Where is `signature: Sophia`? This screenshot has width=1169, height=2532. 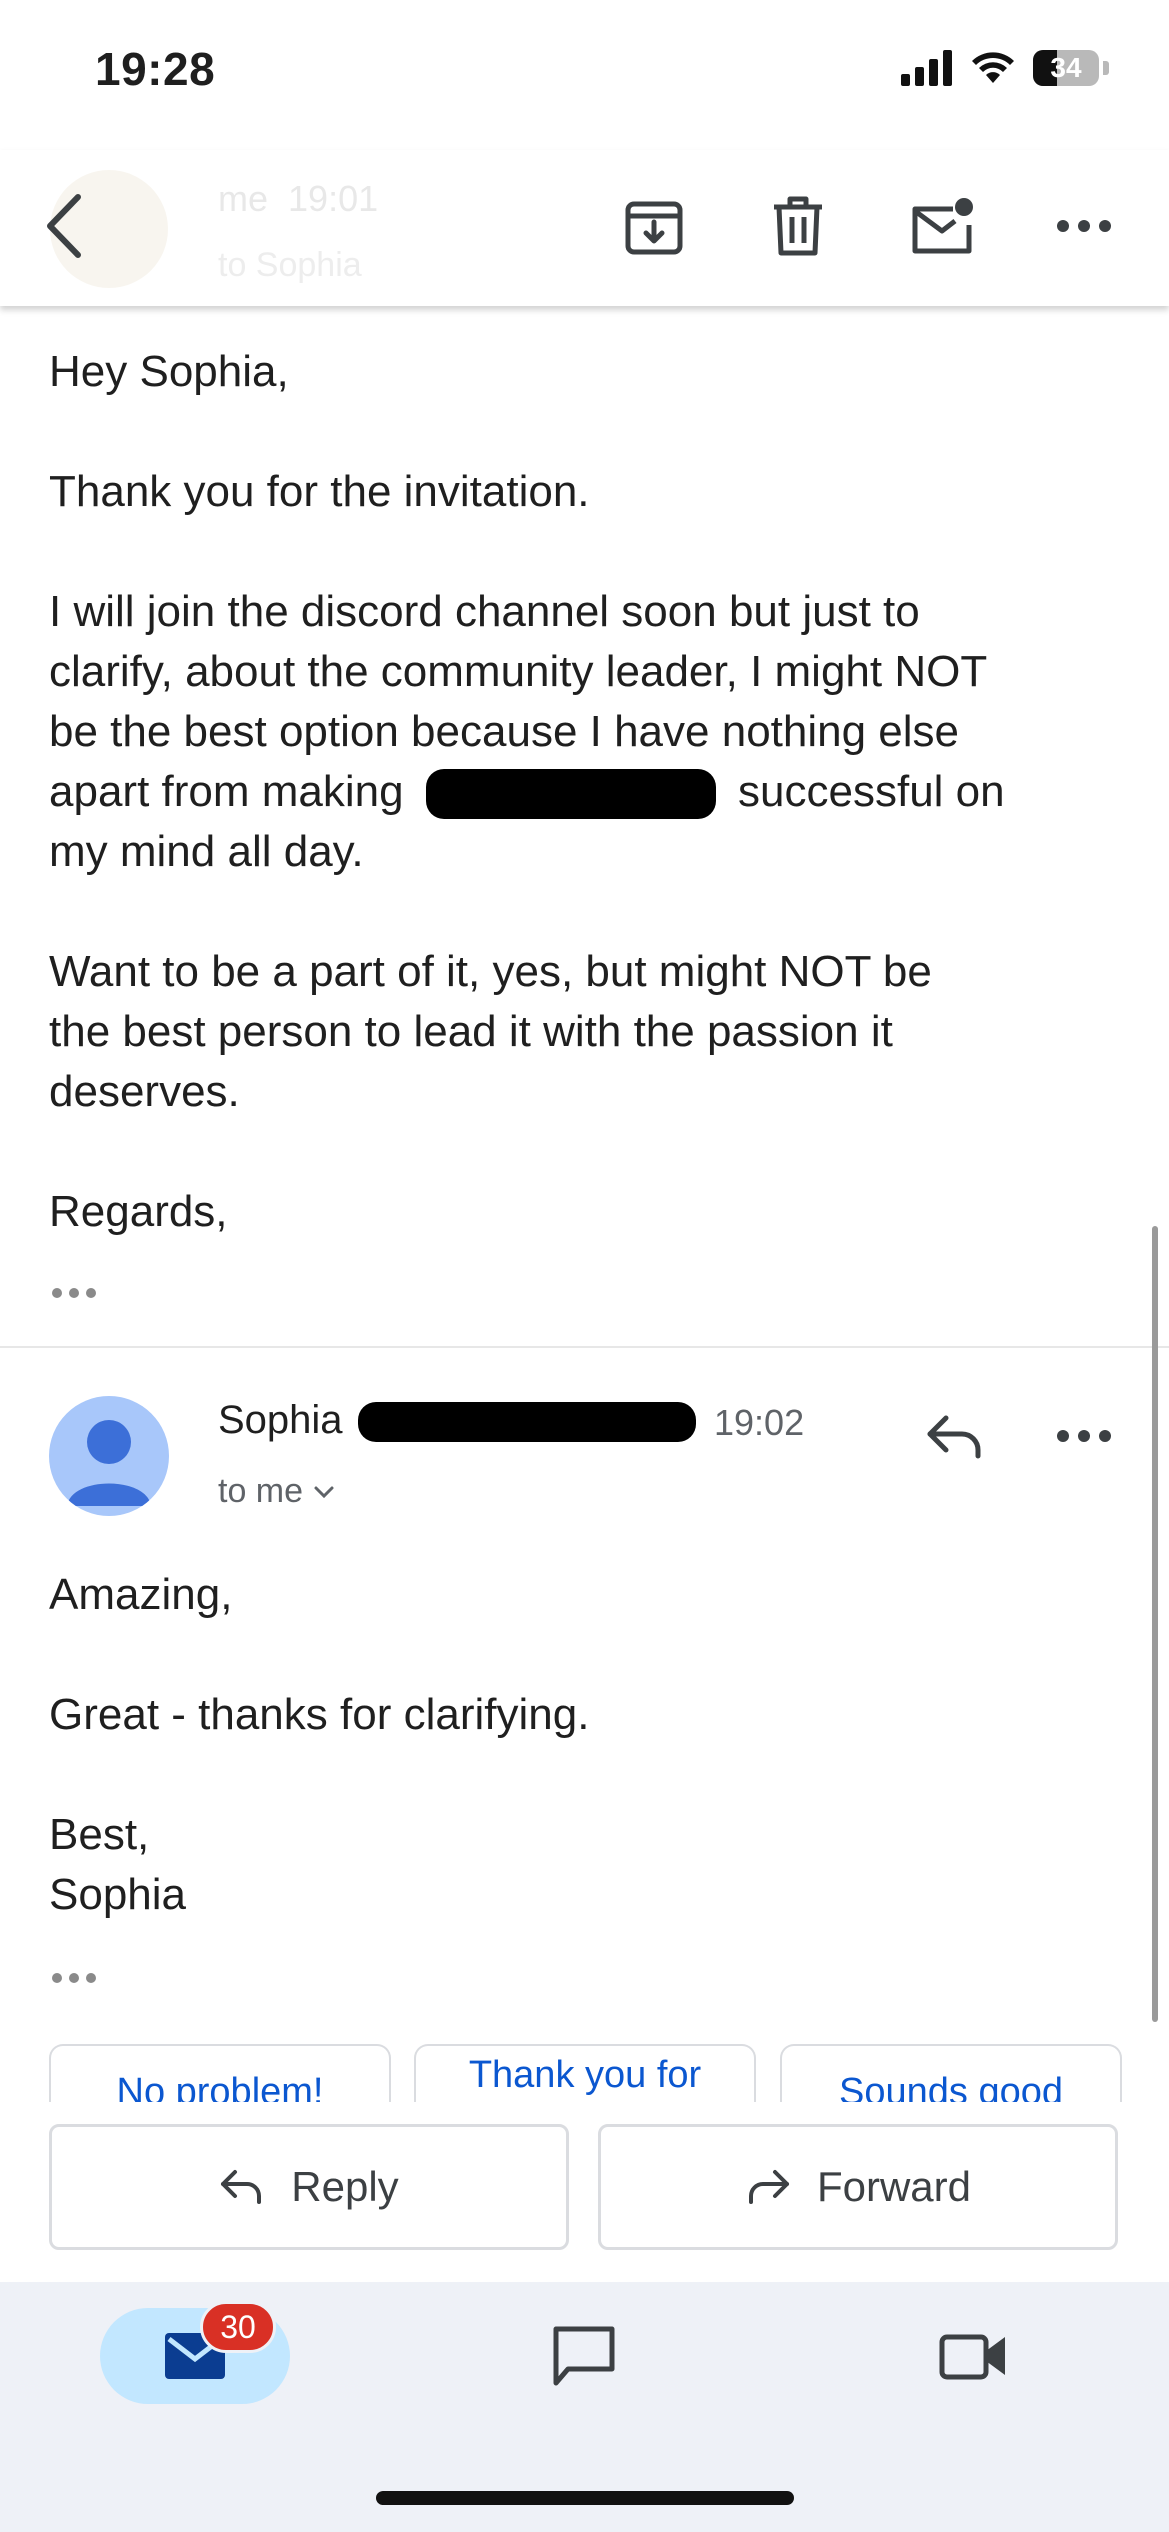 signature: Sophia is located at coordinates (118, 1894).